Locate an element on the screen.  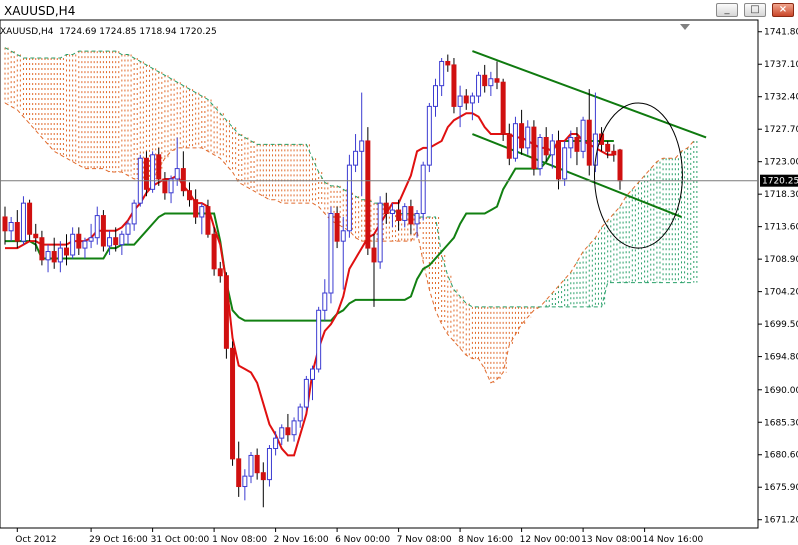
y-tick-label: 1727.70 is located at coordinates (781, 130).